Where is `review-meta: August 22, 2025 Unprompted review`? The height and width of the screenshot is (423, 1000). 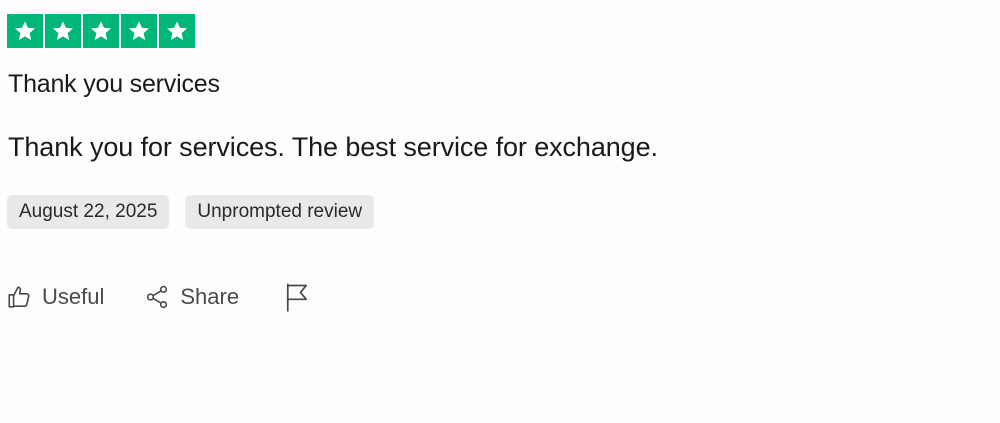 review-meta: August 22, 2025 Unprompted review is located at coordinates (191, 212).